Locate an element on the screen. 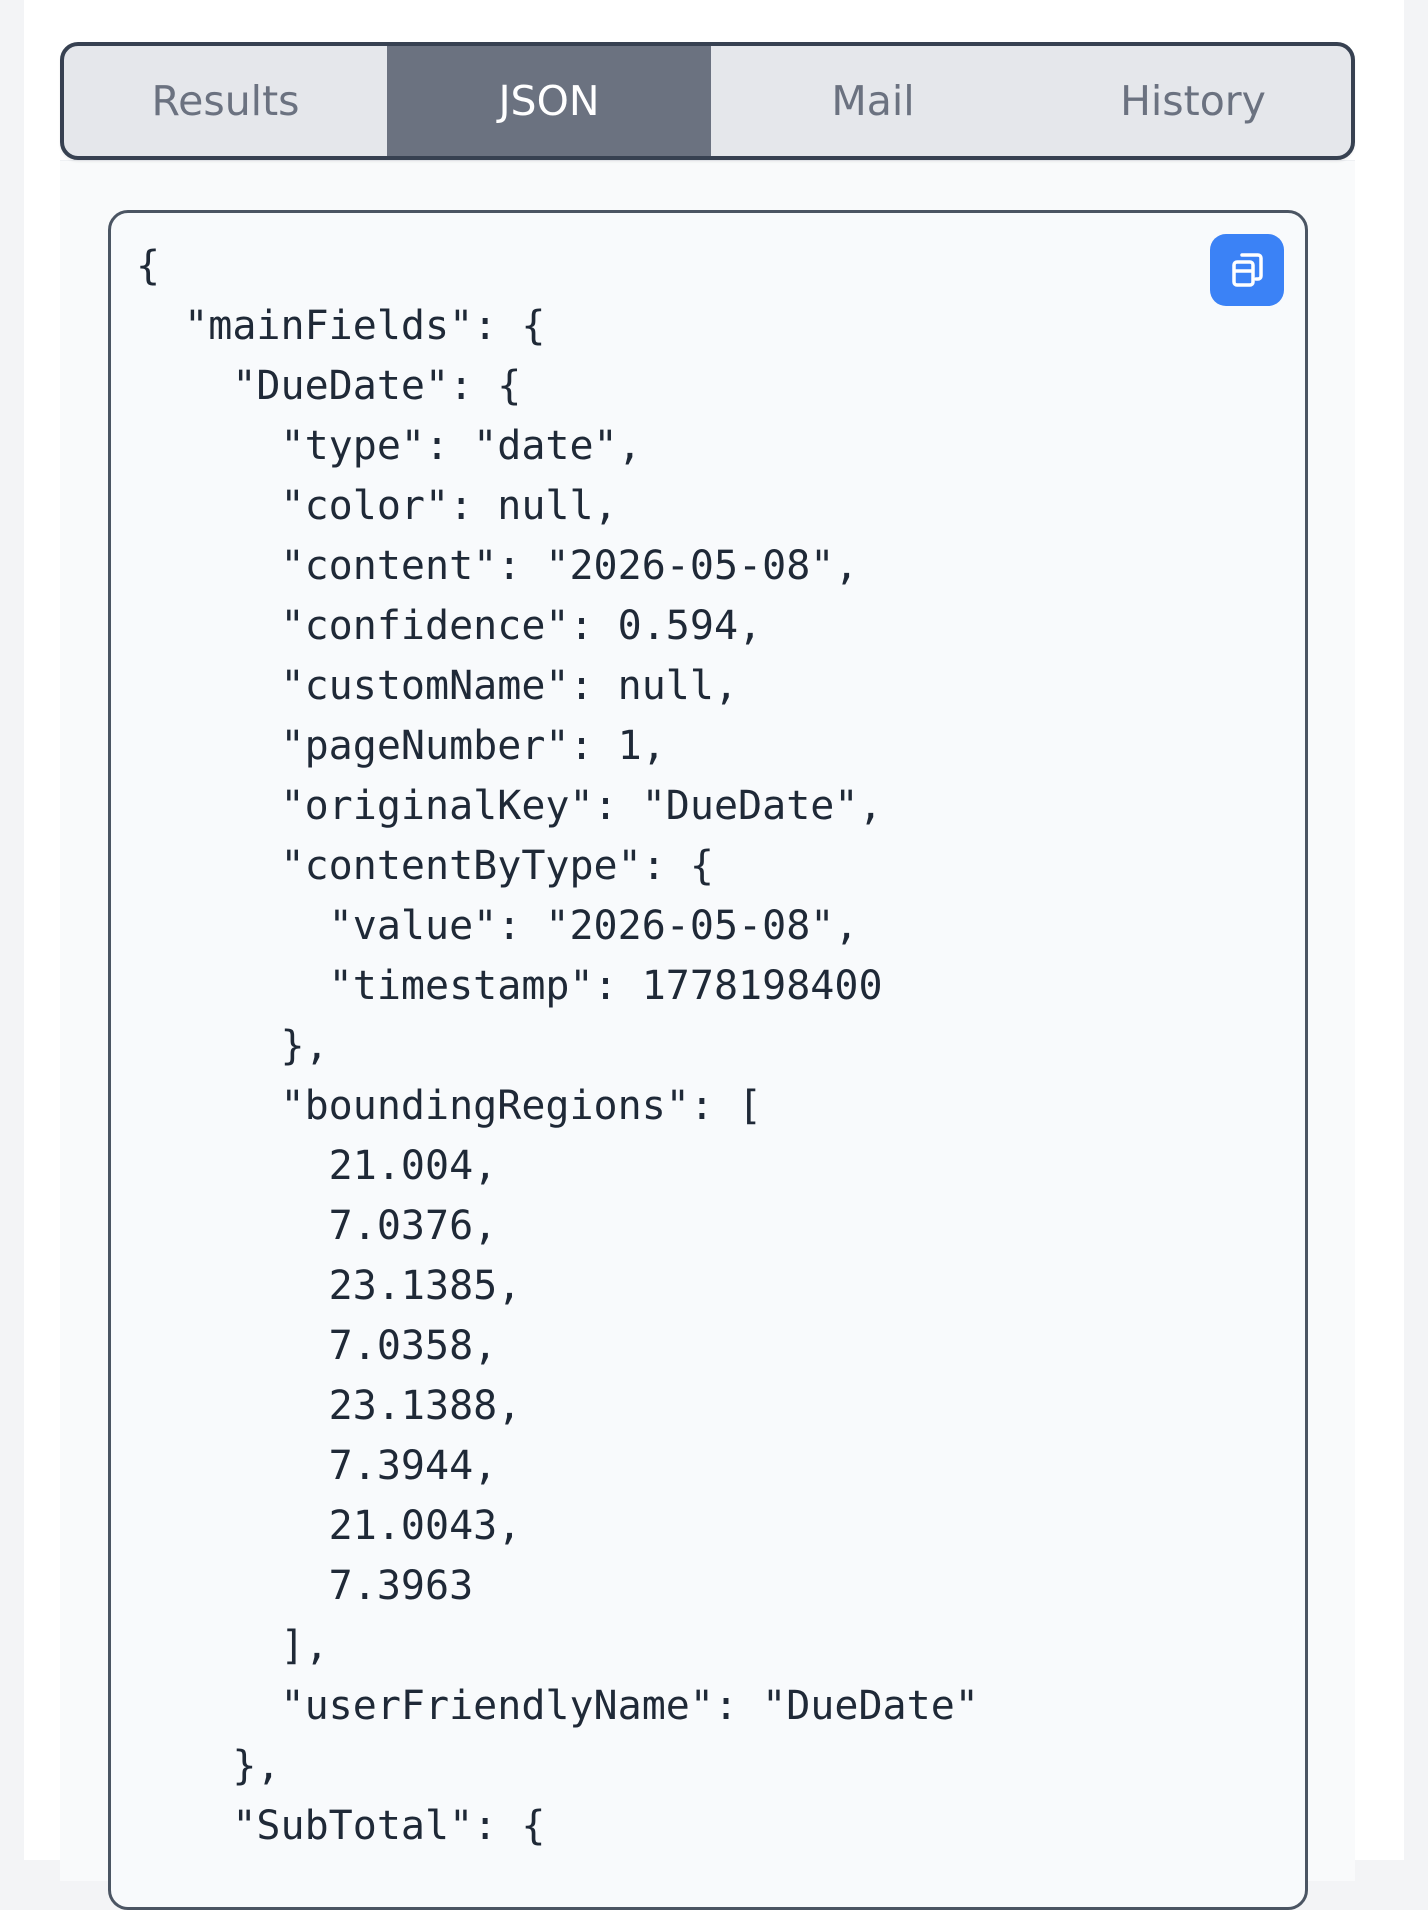 The height and width of the screenshot is (1910, 1428). code-line: 21.0043, is located at coordinates (329, 1526).